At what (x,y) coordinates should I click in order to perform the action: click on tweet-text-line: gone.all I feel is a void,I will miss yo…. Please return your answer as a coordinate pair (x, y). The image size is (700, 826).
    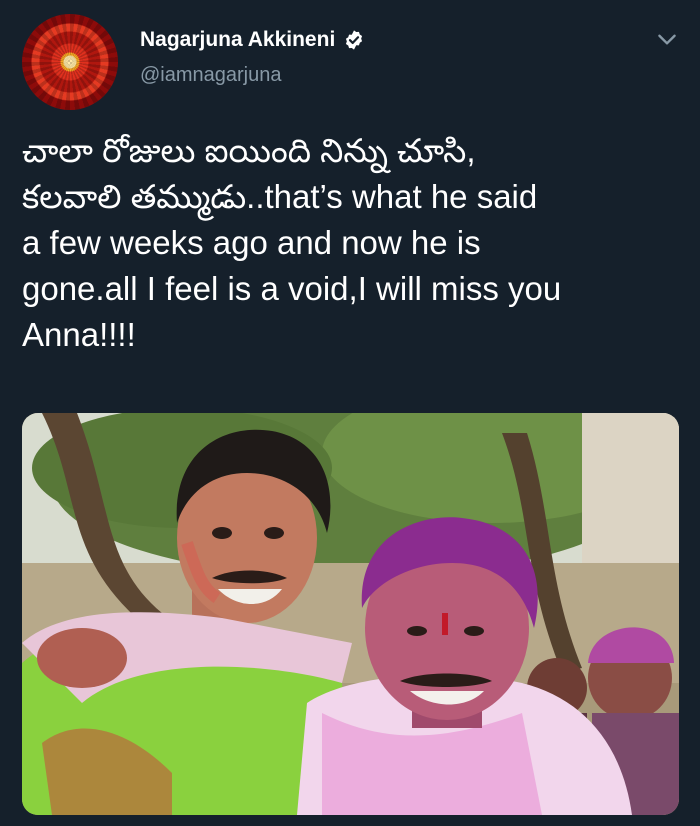
    Looking at the image, I should click on (292, 288).